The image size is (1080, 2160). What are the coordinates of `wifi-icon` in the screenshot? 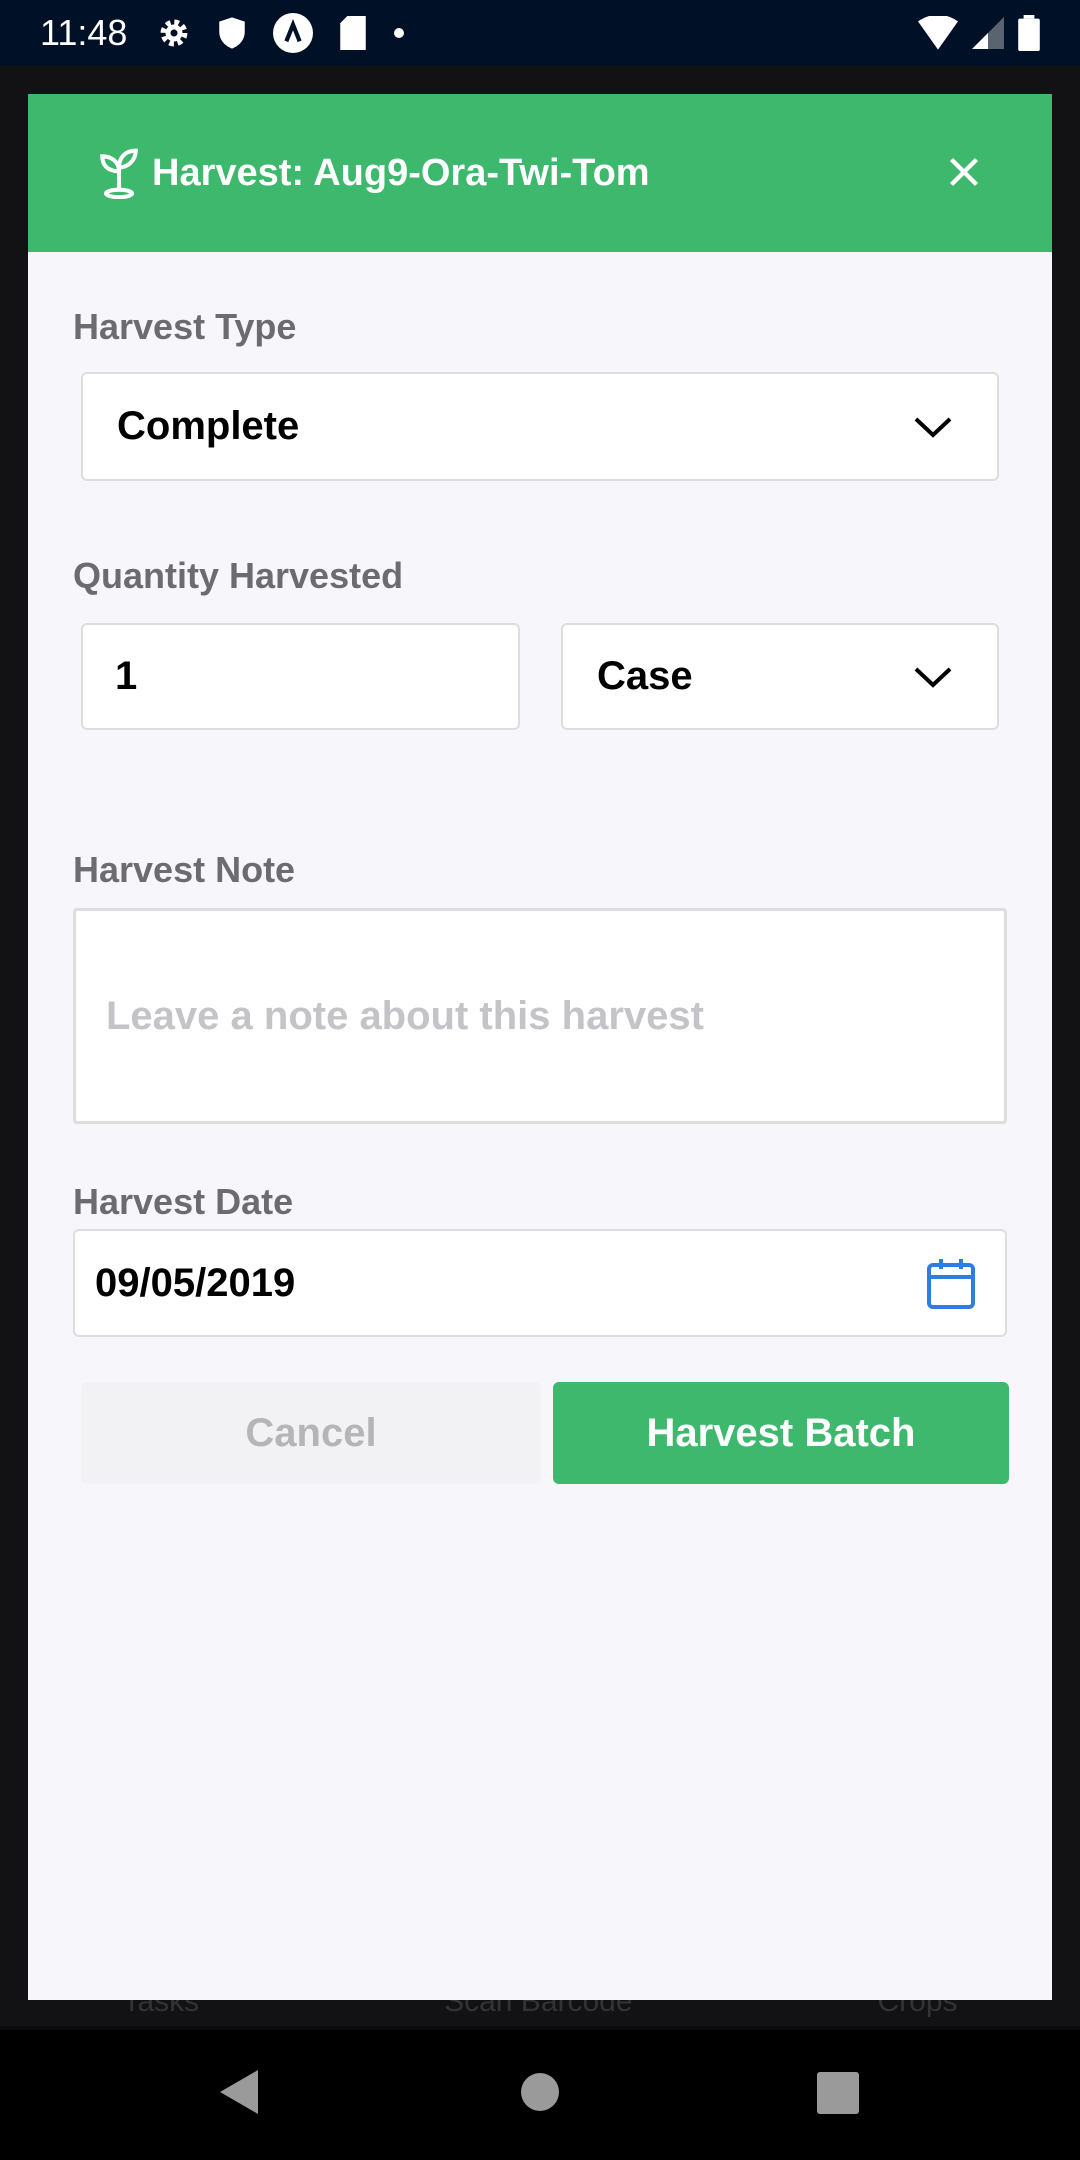 It's located at (938, 33).